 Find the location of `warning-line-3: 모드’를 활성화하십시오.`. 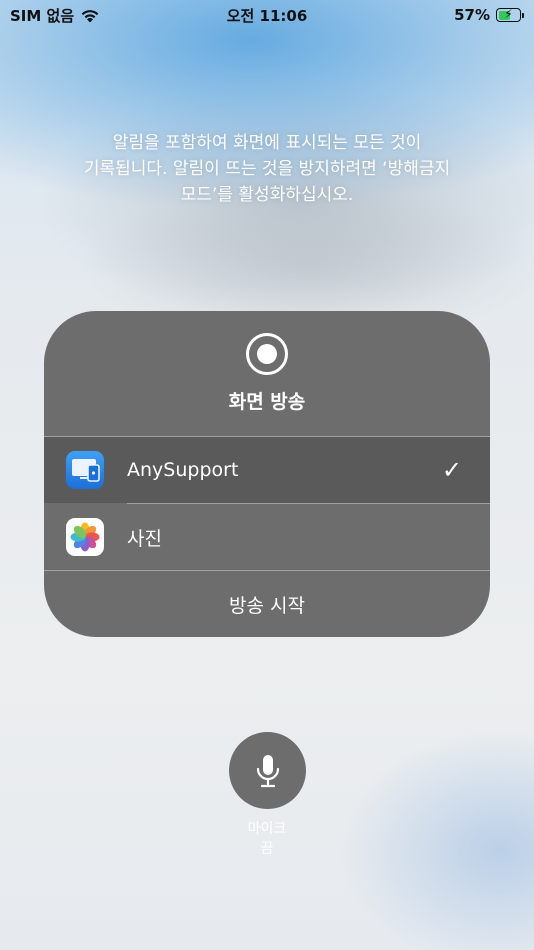

warning-line-3: 모드’를 활성화하십시오. is located at coordinates (267, 195).